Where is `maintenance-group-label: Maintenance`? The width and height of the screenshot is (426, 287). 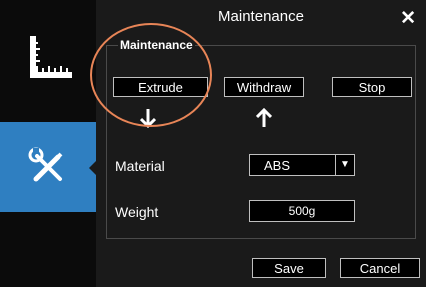 maintenance-group-label: Maintenance is located at coordinates (156, 45).